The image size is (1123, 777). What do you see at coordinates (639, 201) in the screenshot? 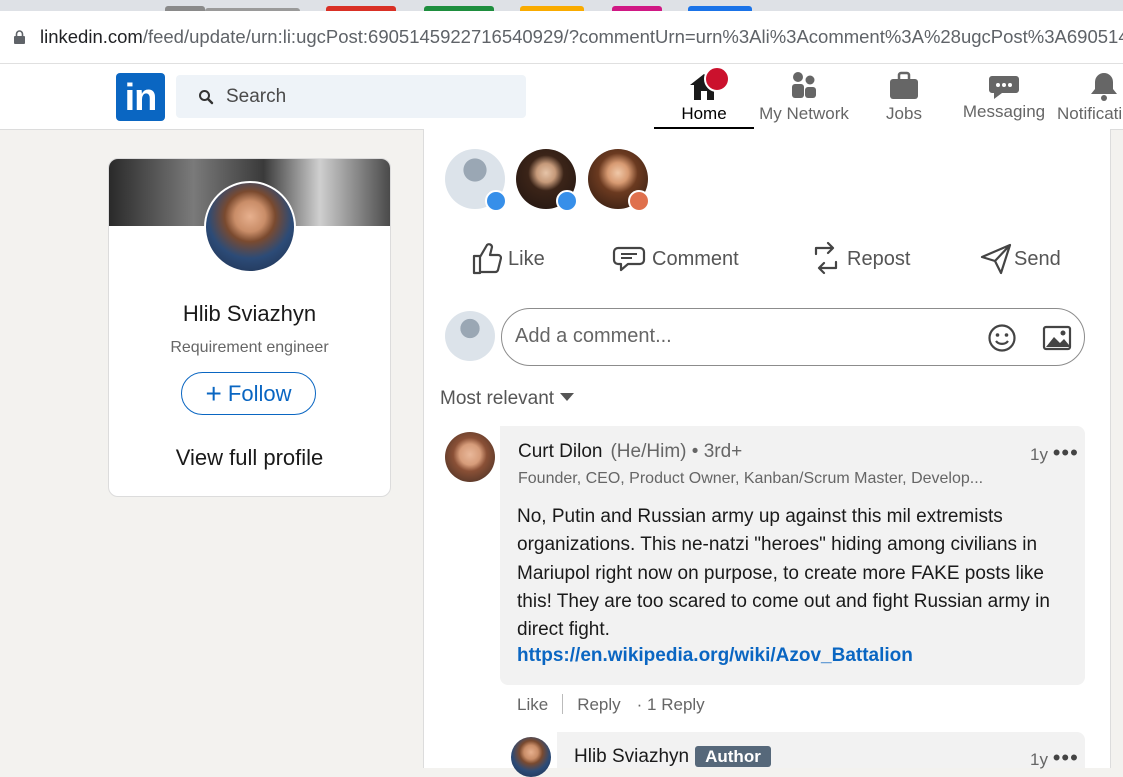
I see `love-reaction-icon` at bounding box center [639, 201].